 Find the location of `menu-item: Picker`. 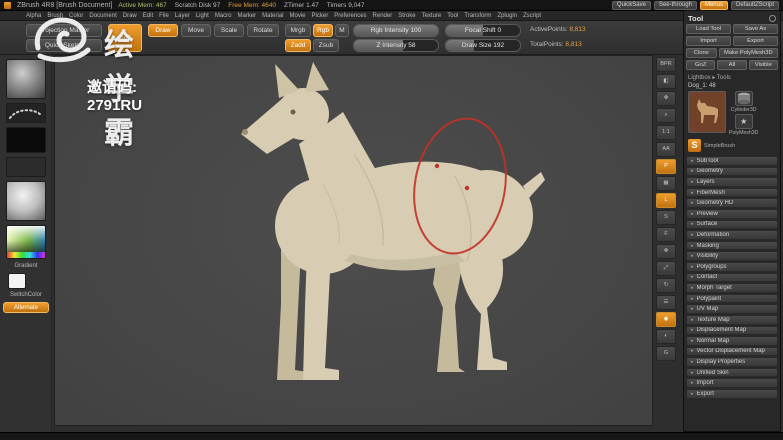

menu-item: Picker is located at coordinates (320, 16).